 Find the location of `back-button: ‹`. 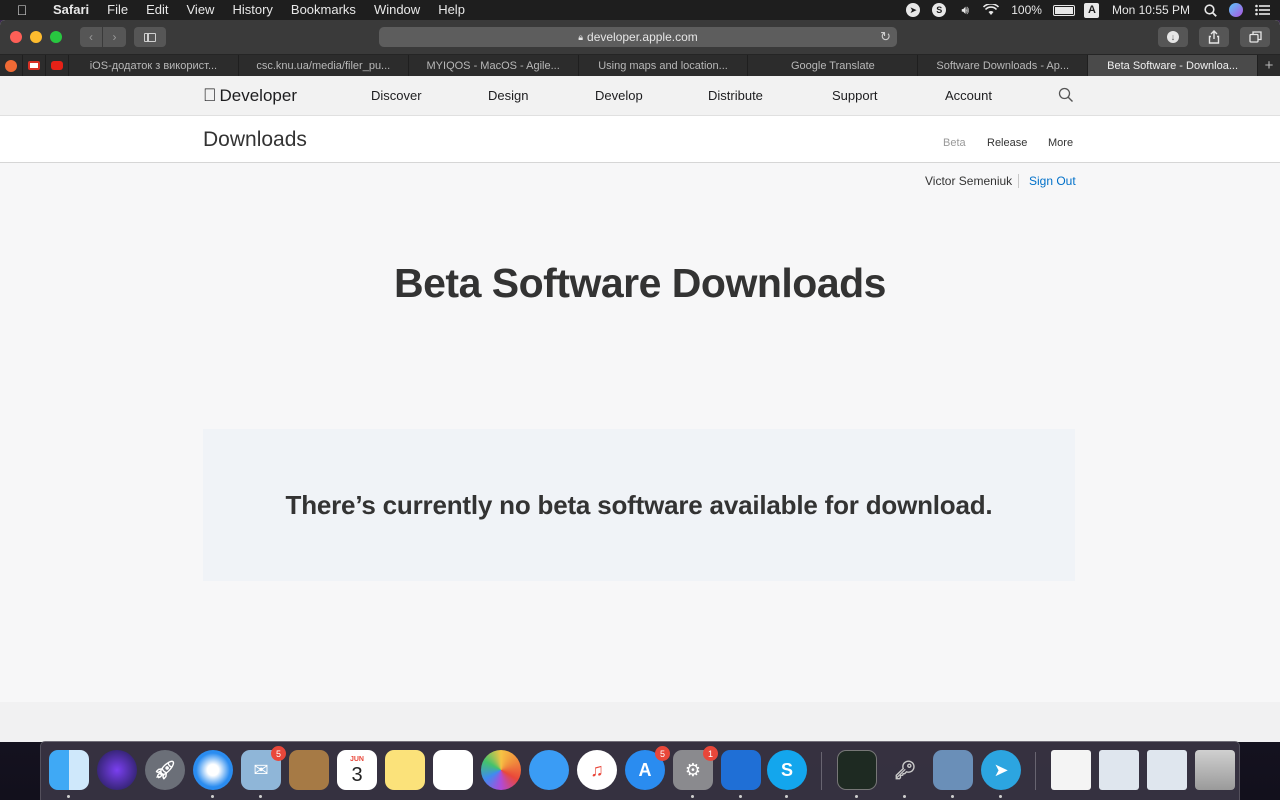

back-button: ‹ is located at coordinates (91, 37).